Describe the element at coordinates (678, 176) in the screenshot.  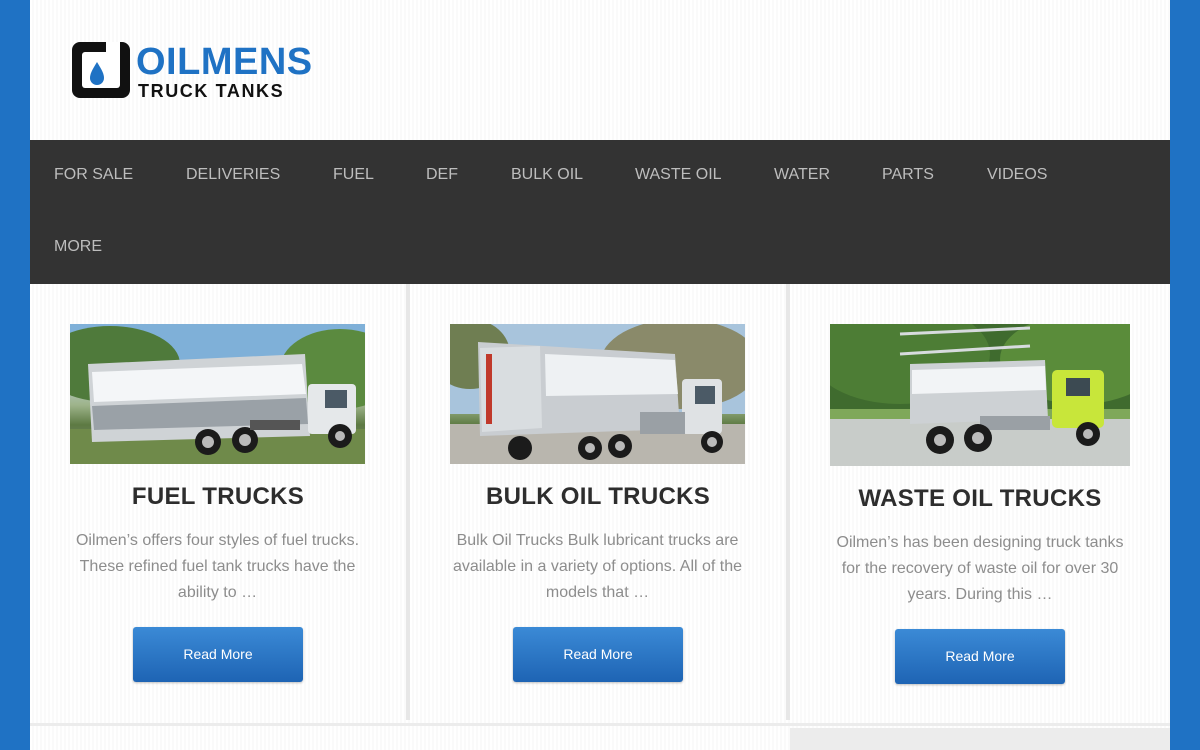
I see `nav-item-waste-oil: WASTE OIL` at that location.